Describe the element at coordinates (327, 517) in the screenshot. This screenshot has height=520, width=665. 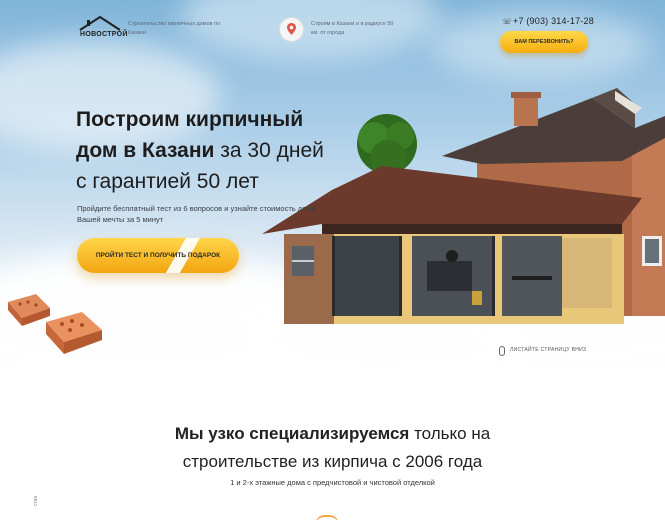
I see `decorative-arc` at that location.